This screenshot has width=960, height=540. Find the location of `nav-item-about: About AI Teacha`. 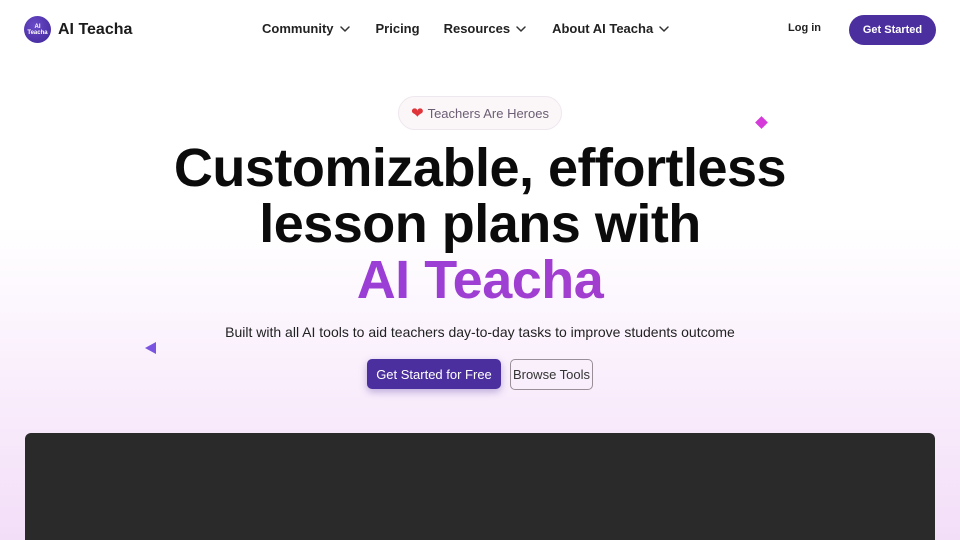

nav-item-about: About AI Teacha is located at coordinates (611, 28).